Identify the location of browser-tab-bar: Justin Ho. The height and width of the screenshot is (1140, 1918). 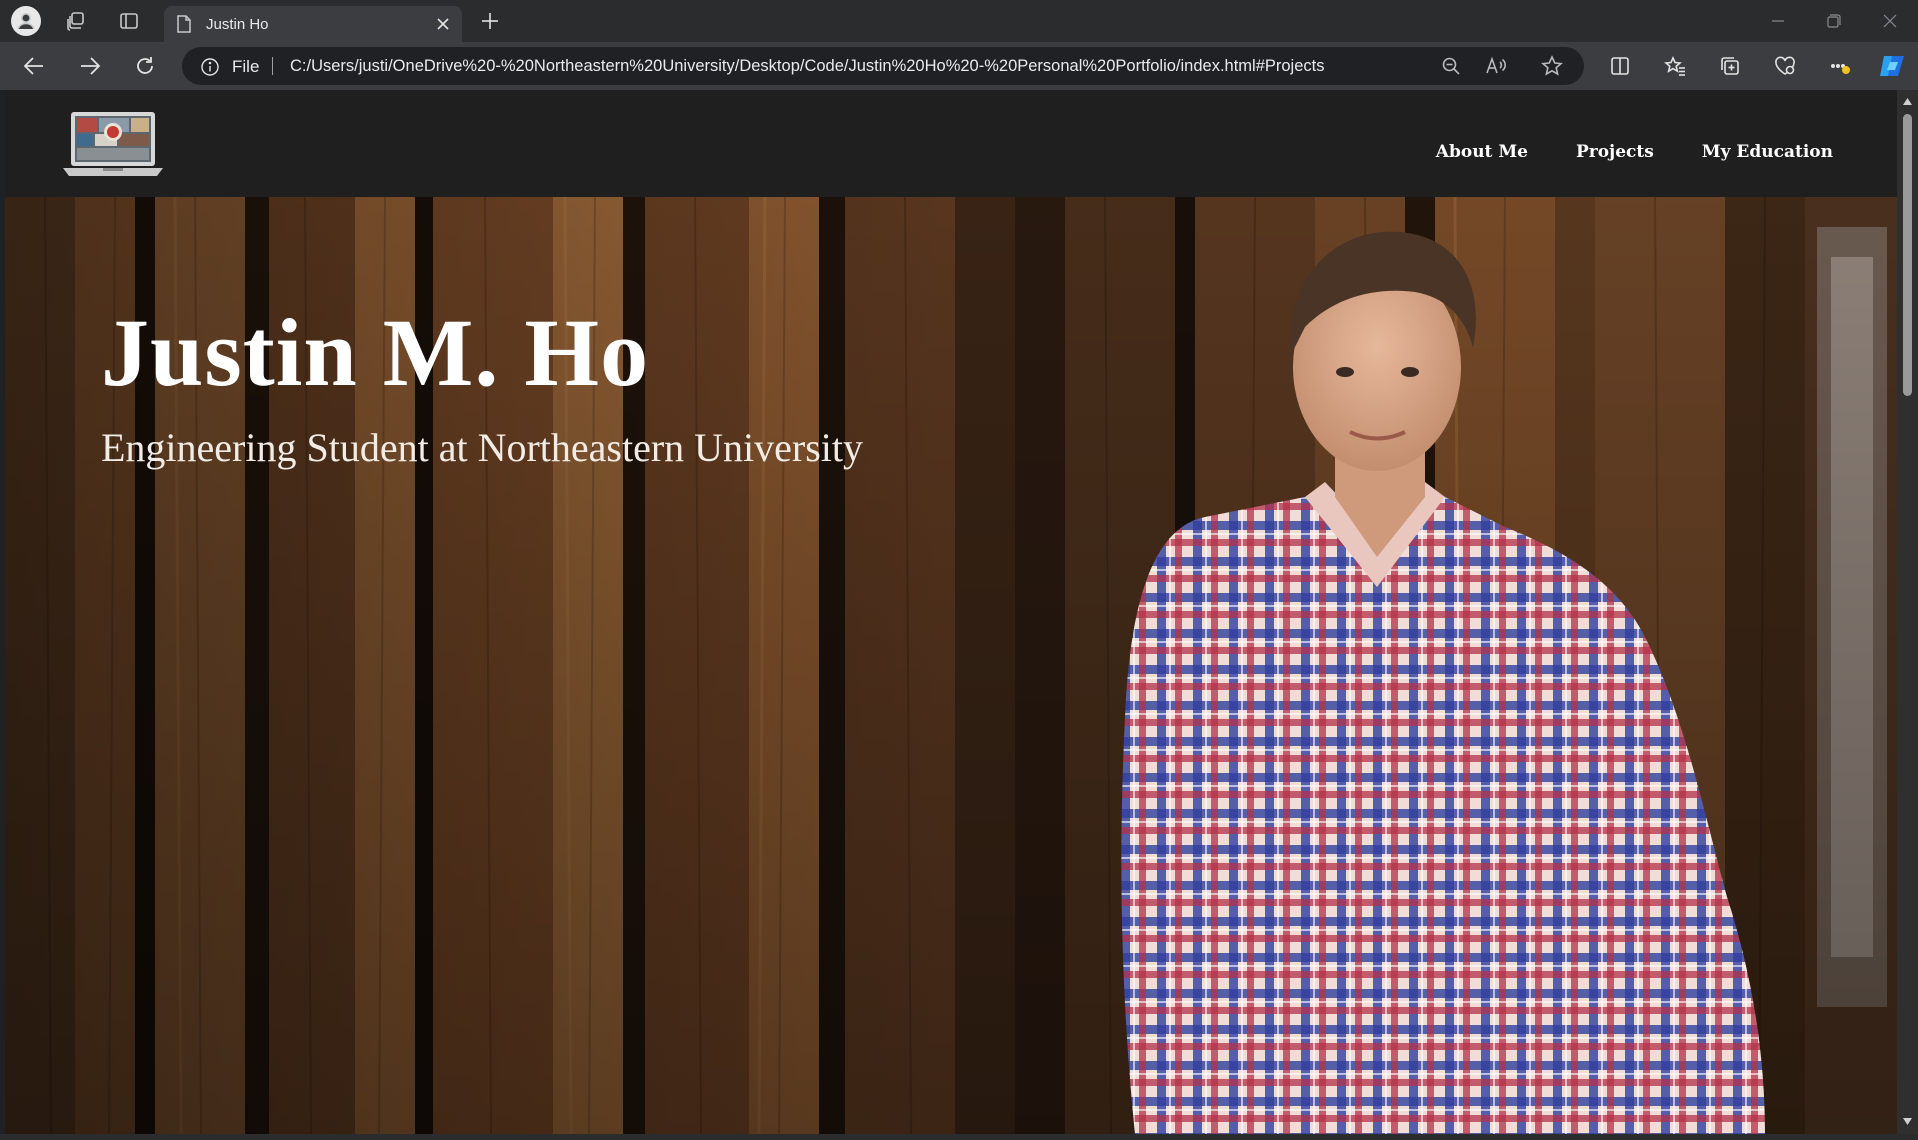
(959, 21).